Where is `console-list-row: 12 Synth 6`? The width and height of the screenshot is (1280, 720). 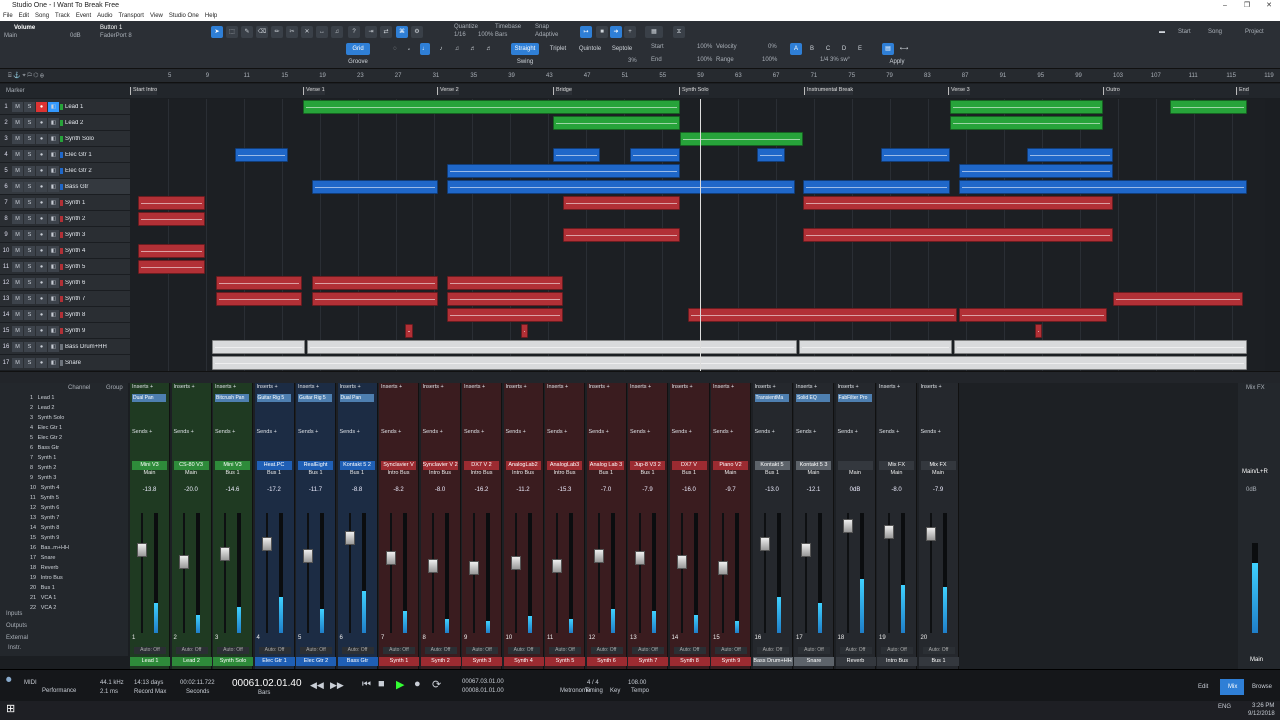 console-list-row: 12 Synth 6 is located at coordinates (44, 510).